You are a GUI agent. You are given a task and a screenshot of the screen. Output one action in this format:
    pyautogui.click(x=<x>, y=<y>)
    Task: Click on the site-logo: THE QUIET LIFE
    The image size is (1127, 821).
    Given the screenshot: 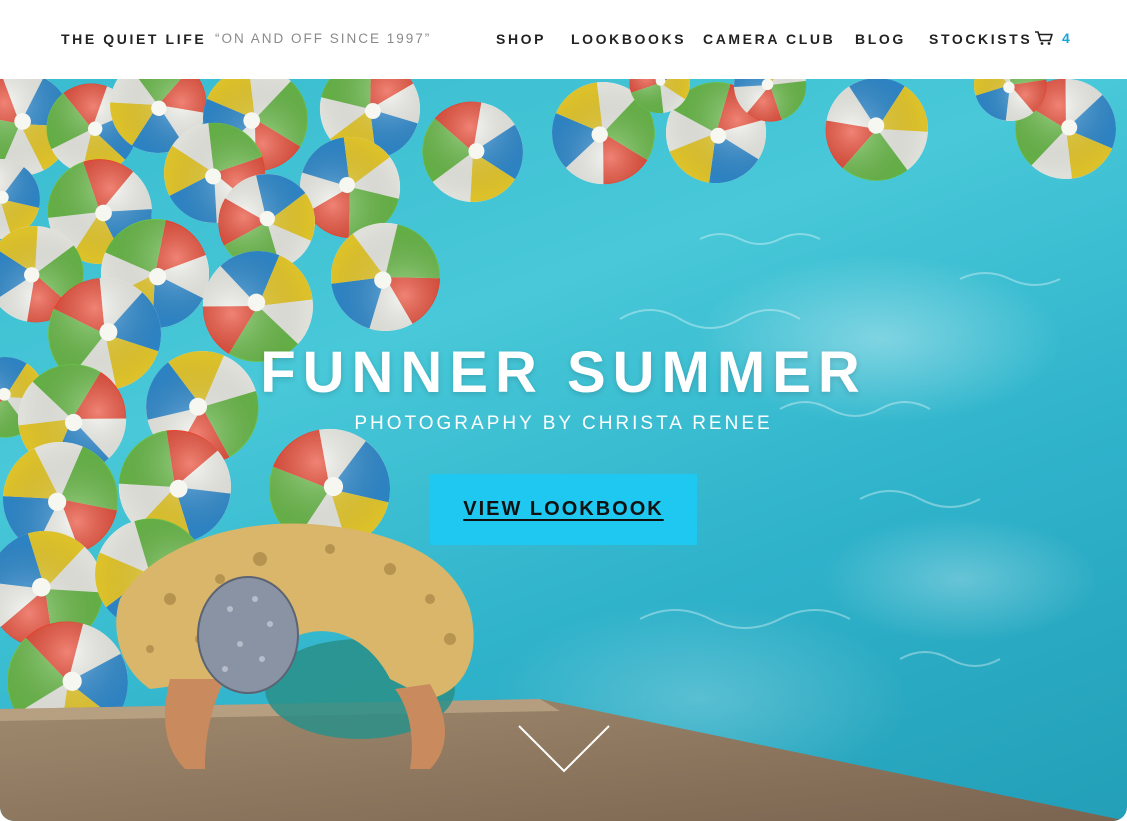 What is the action you would take?
    pyautogui.click(x=133, y=39)
    